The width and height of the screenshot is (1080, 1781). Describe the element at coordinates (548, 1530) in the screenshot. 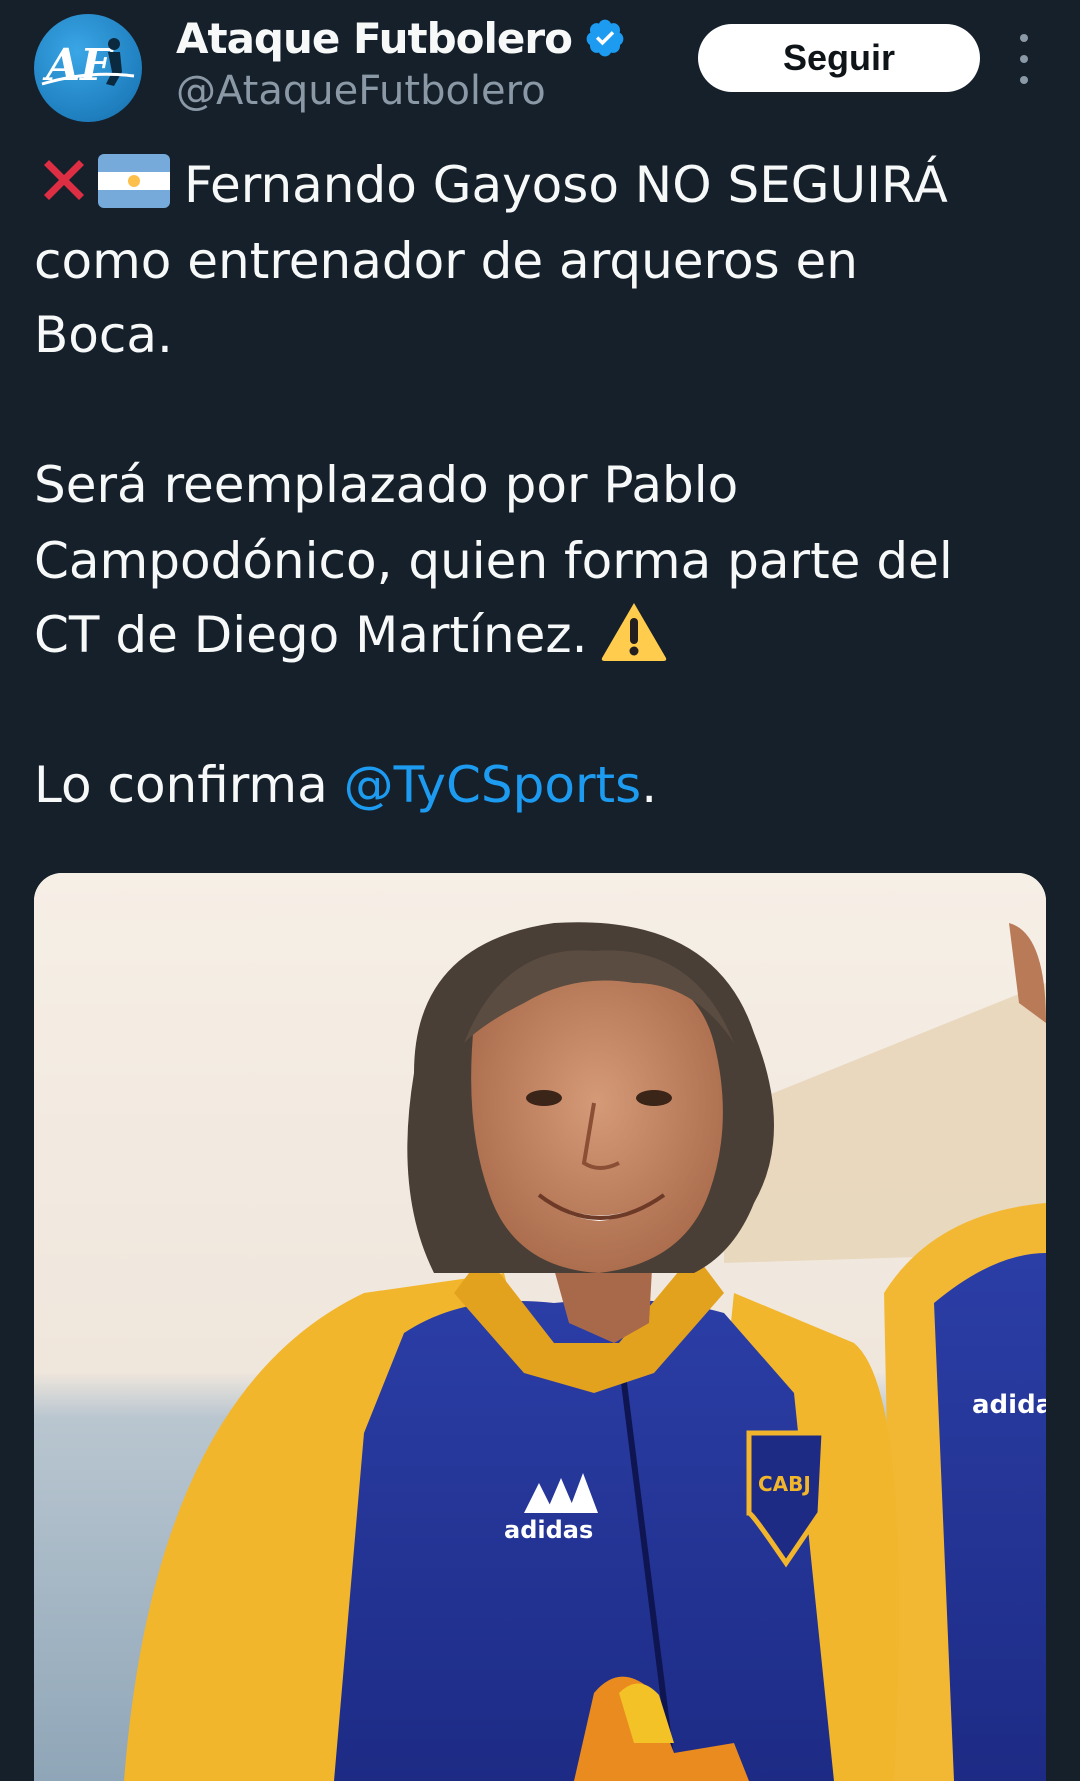

I see `brand-text: adidas` at that location.